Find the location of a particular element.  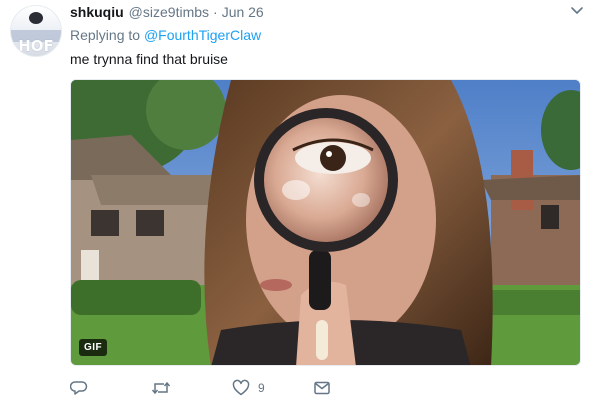

reply-icon is located at coordinates (79, 388).